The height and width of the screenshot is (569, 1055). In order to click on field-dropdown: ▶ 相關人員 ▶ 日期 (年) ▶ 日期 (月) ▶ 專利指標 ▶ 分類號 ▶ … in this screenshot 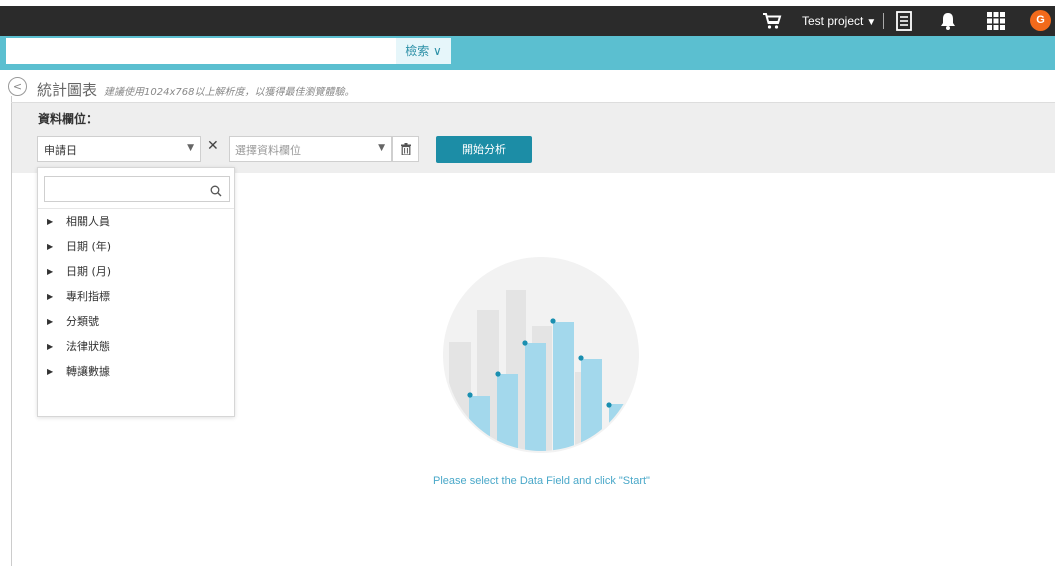, I will do `click(136, 292)`.